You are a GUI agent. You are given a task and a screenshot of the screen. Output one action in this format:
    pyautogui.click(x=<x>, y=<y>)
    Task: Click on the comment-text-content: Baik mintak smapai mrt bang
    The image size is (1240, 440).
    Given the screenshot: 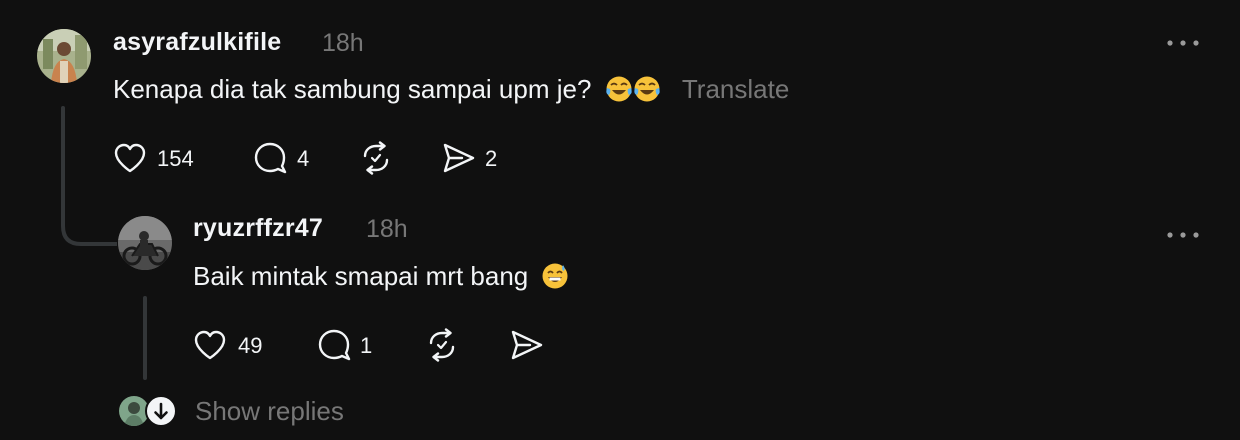 What is the action you would take?
    pyautogui.click(x=361, y=276)
    